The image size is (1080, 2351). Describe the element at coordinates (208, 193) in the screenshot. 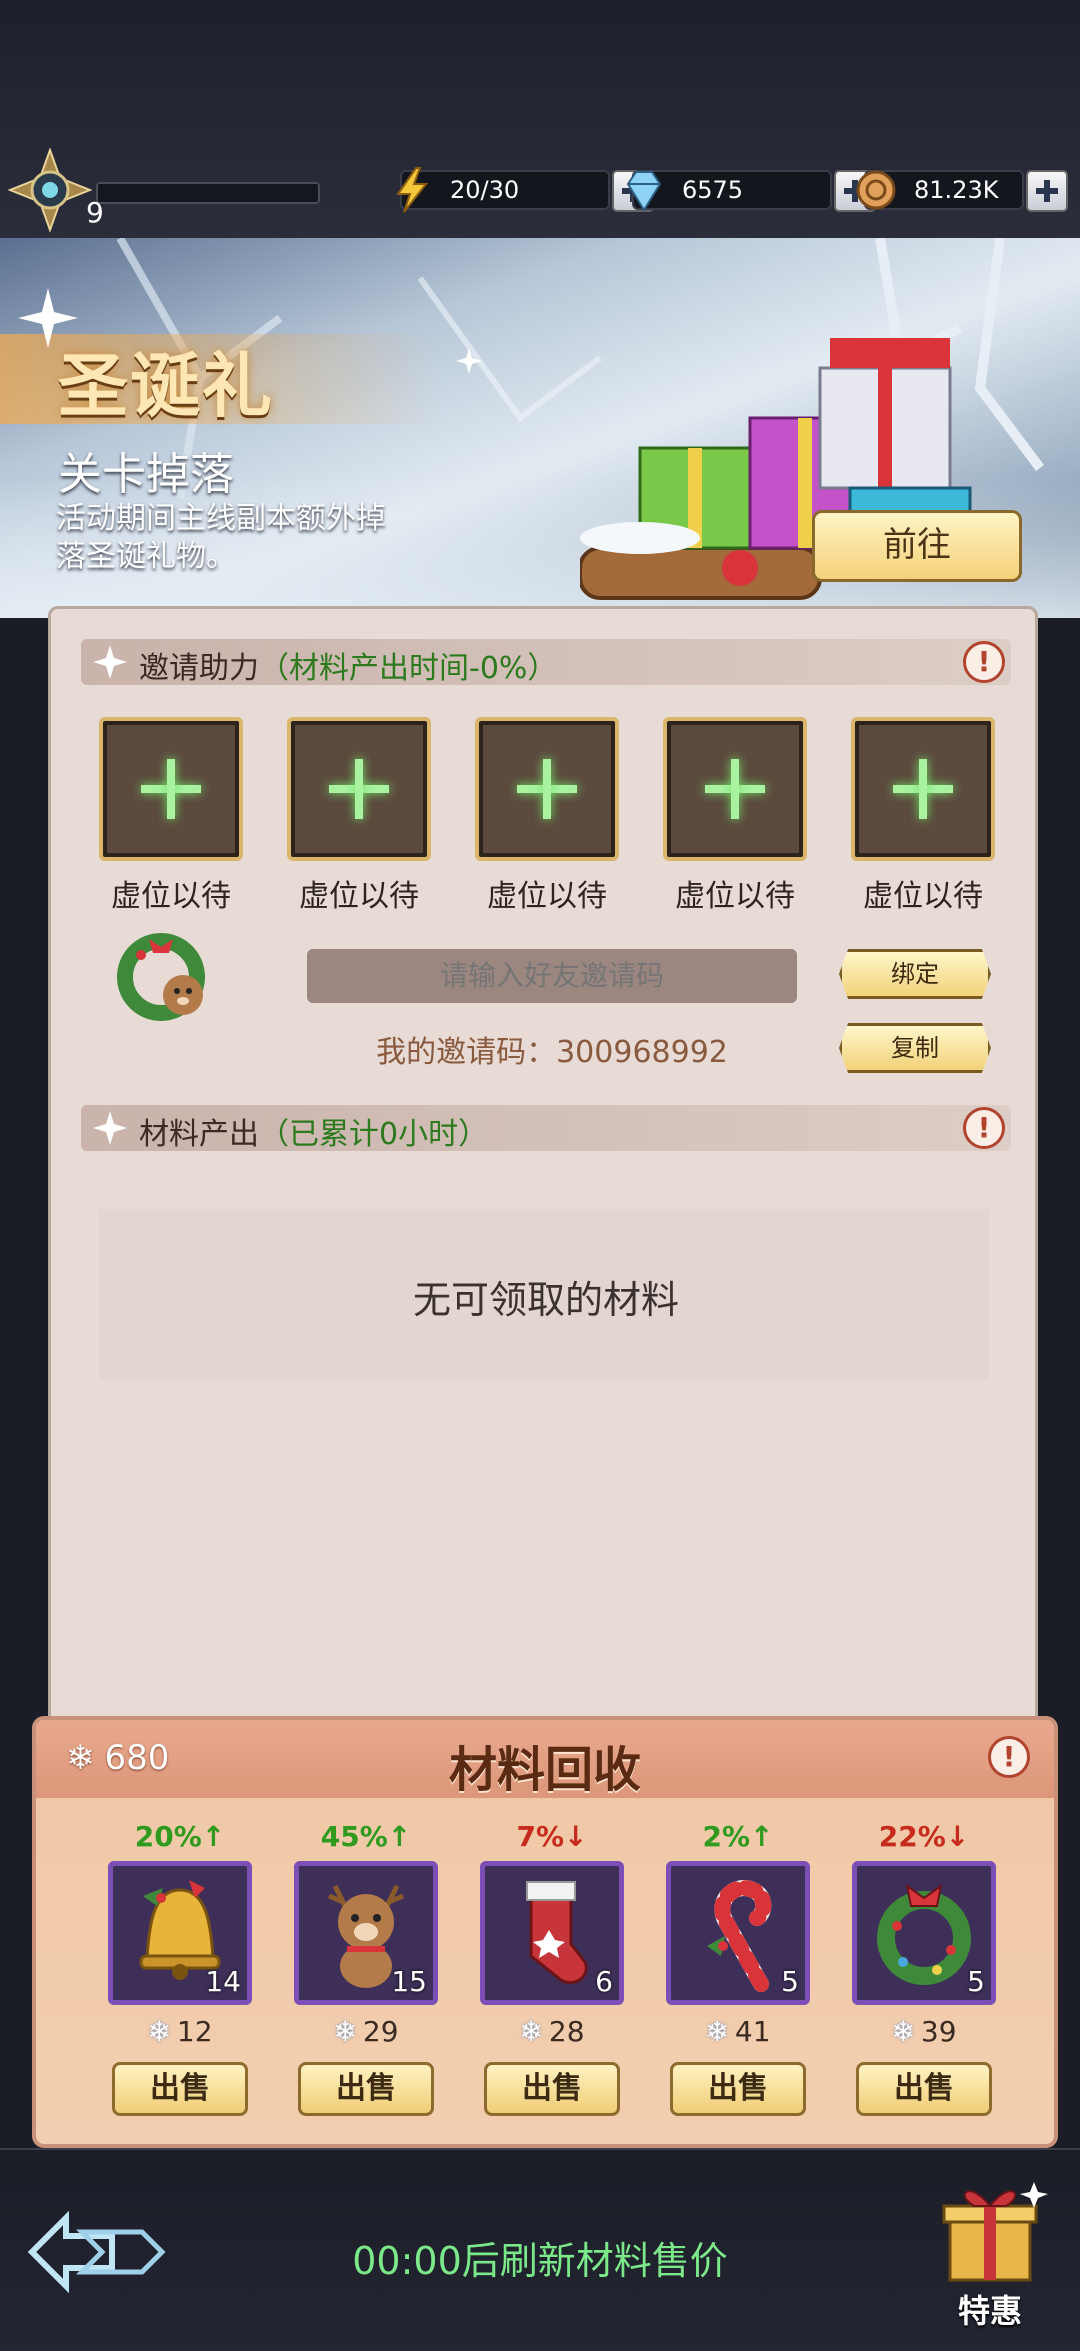

I see `experience-bar` at that location.